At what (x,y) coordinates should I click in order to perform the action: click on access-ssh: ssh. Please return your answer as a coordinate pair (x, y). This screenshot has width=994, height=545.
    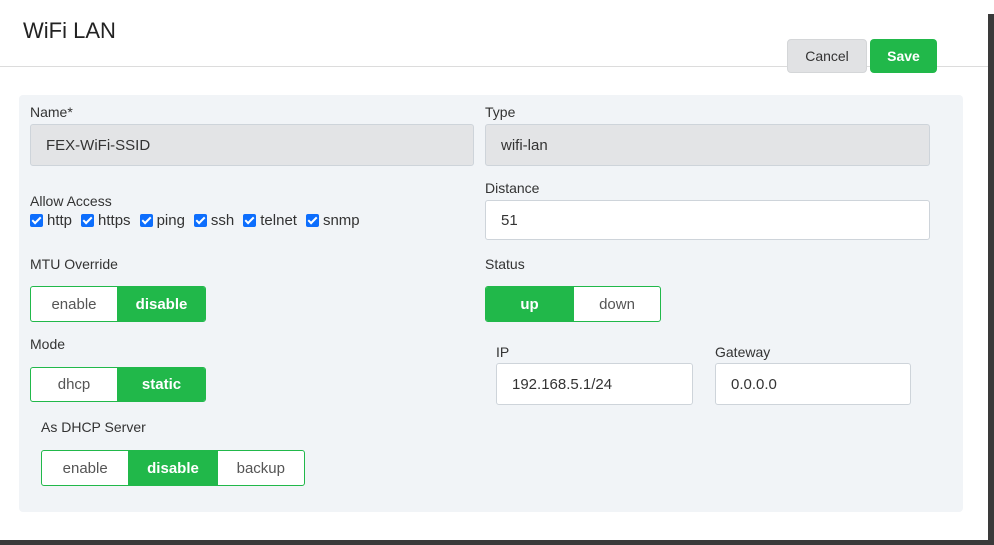
    Looking at the image, I should click on (214, 220).